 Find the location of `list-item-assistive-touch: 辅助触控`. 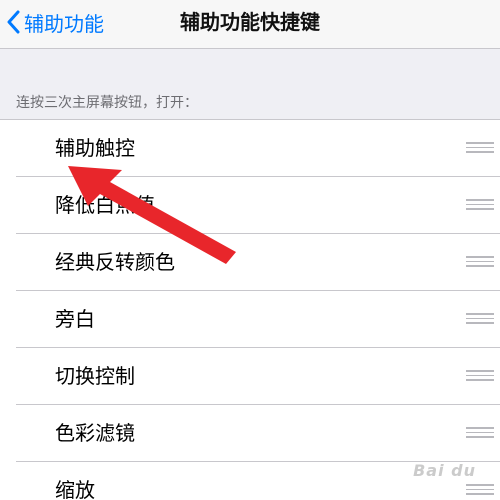

list-item-assistive-touch: 辅助触控 is located at coordinates (250, 148).